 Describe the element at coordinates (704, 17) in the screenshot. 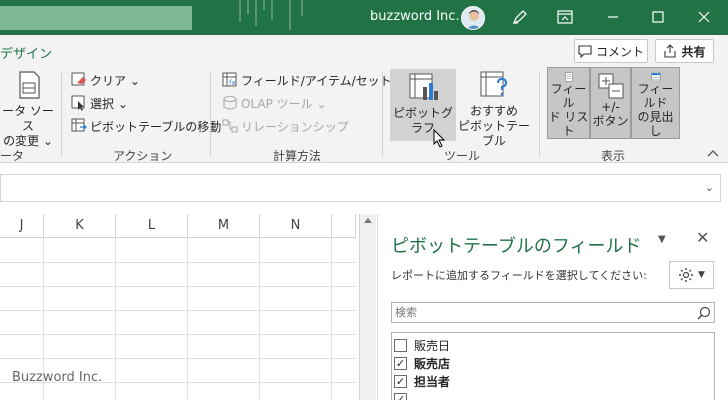

I see `close-icon` at that location.